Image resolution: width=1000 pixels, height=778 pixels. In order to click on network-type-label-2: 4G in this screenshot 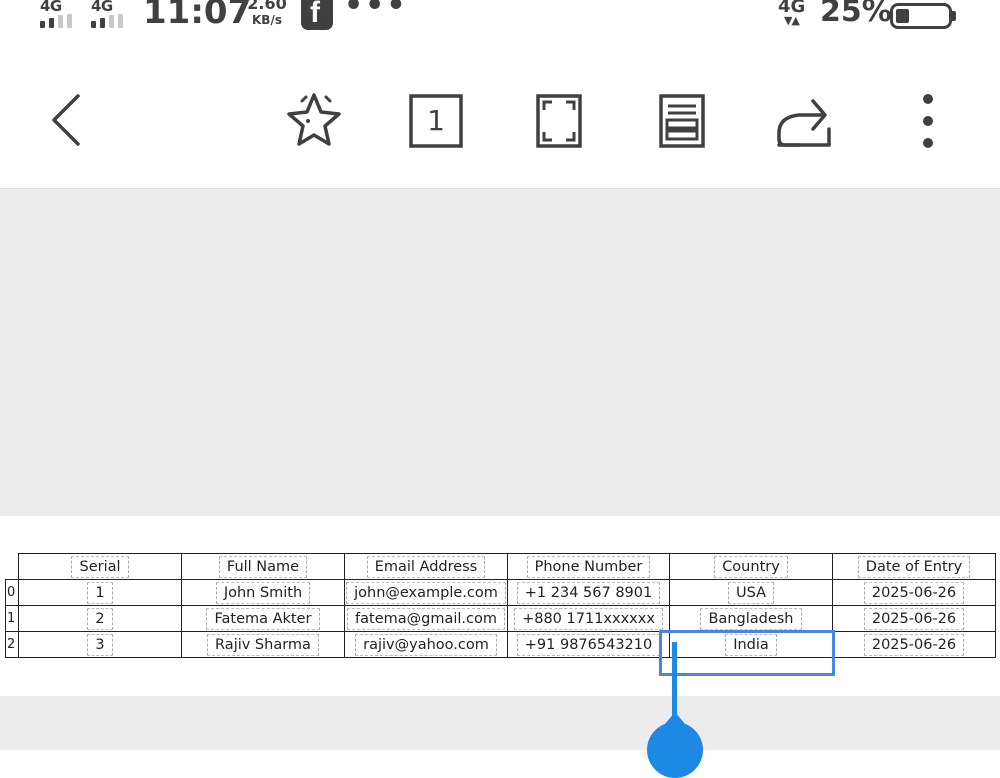, I will do `click(102, 7)`.